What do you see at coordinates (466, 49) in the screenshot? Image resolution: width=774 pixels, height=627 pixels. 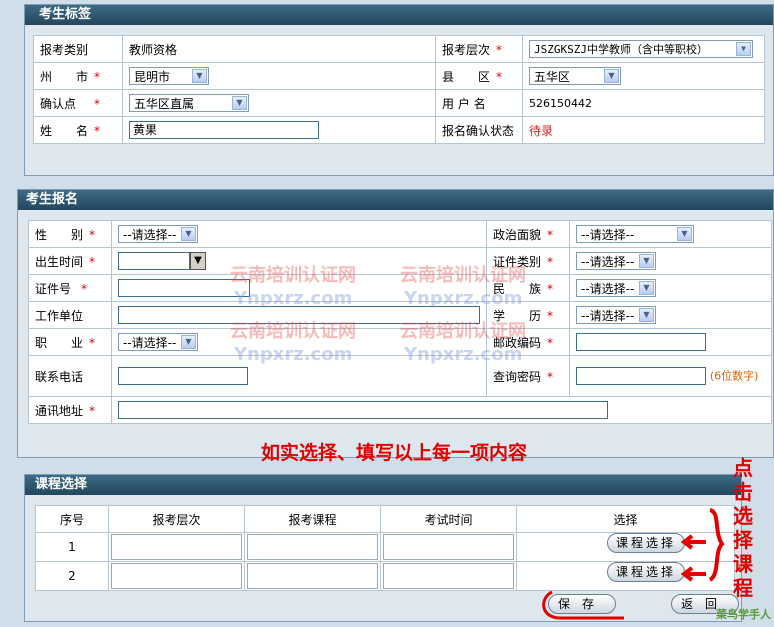 I see `level-label: 报考层次` at bounding box center [466, 49].